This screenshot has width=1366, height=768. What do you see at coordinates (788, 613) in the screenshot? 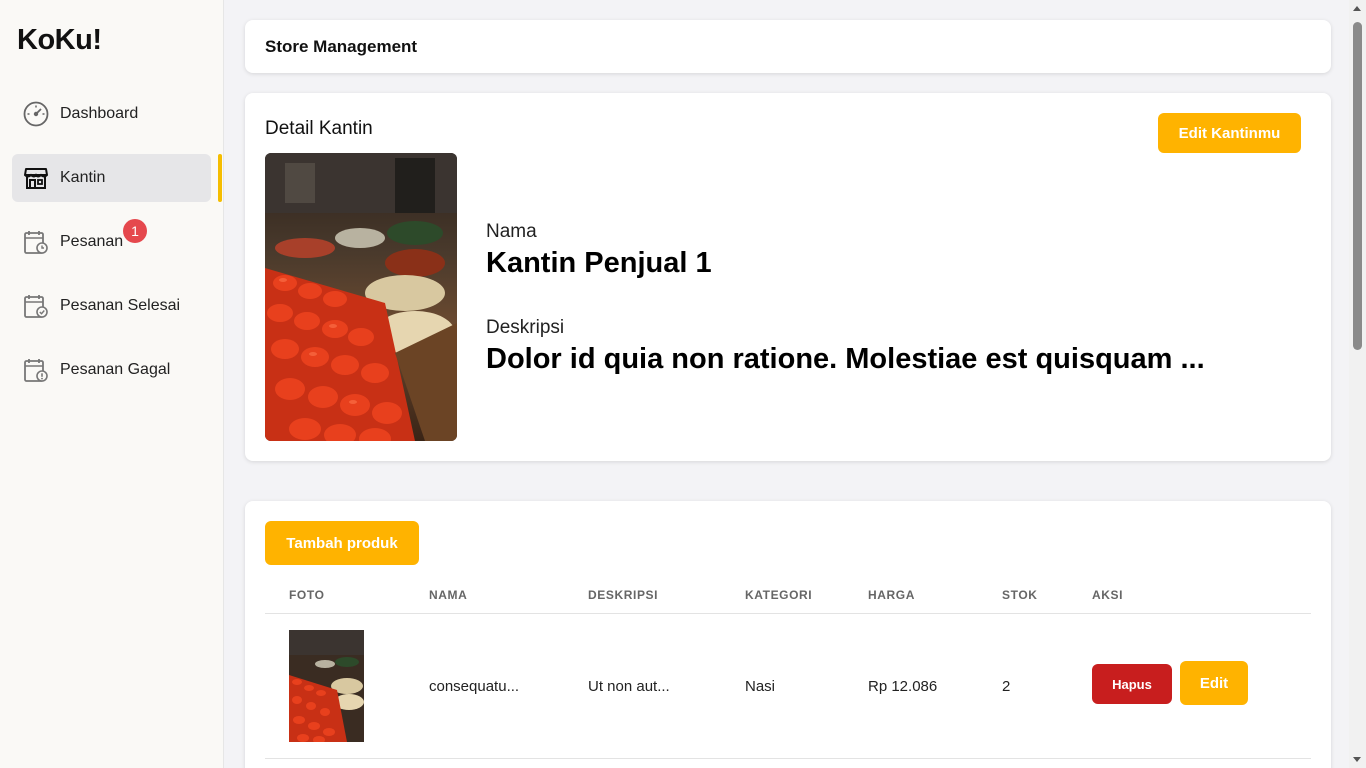
I see `table-header-divider` at bounding box center [788, 613].